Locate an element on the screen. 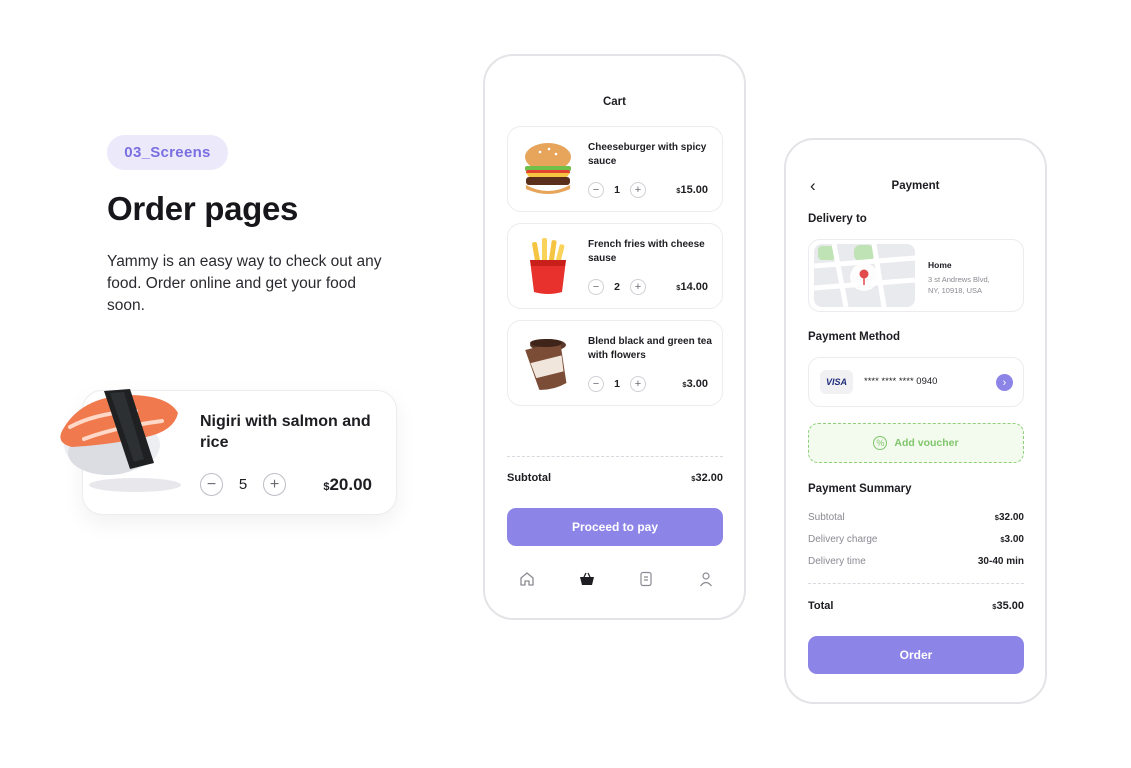 The height and width of the screenshot is (768, 1131). cart-item-price: $14.00 is located at coordinates (692, 287).